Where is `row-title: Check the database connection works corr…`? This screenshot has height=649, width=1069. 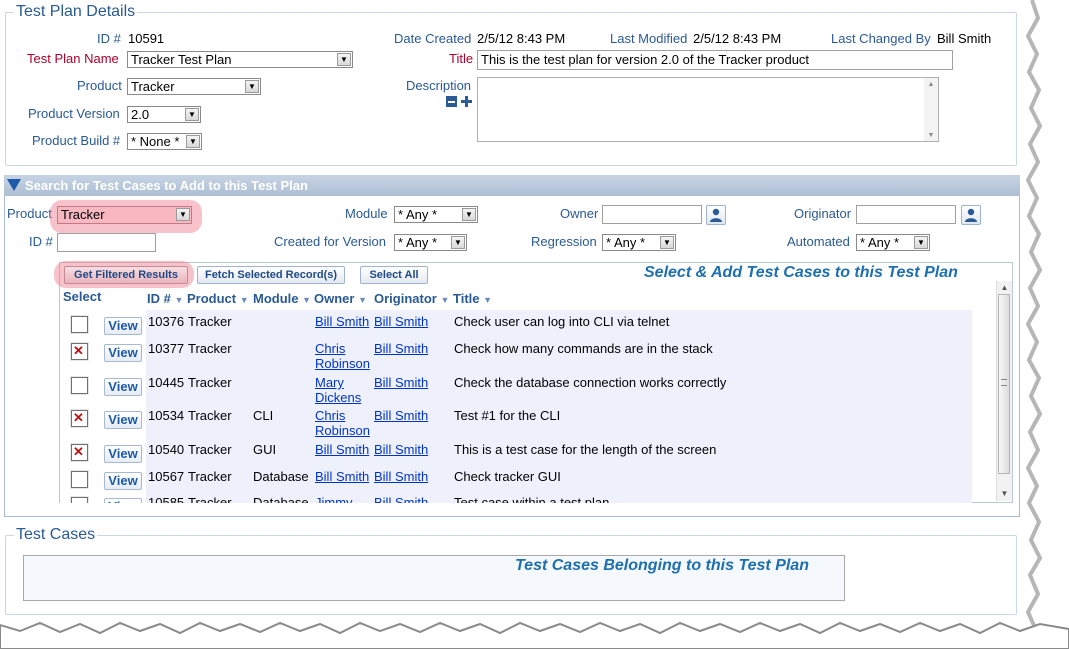 row-title: Check the database connection works corr… is located at coordinates (590, 382).